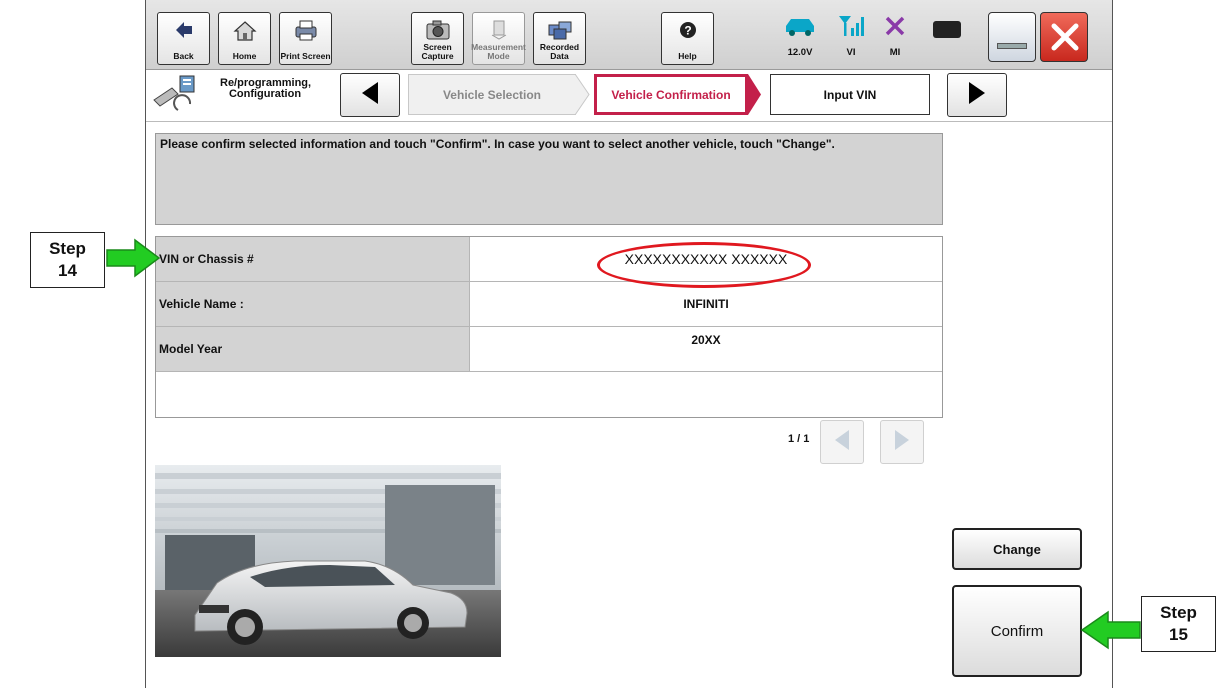 Image resolution: width=1230 pixels, height=688 pixels. Describe the element at coordinates (305, 30) in the screenshot. I see `printer-icon` at that location.